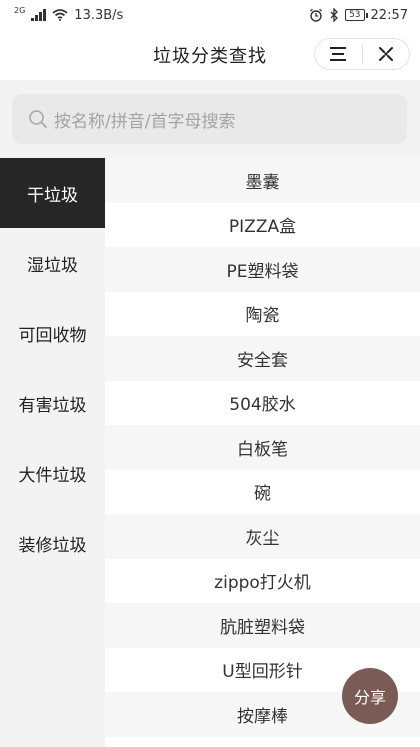 This screenshot has width=420, height=747. I want to click on sidebar-item-label: 有害垃圾, so click(52, 405).